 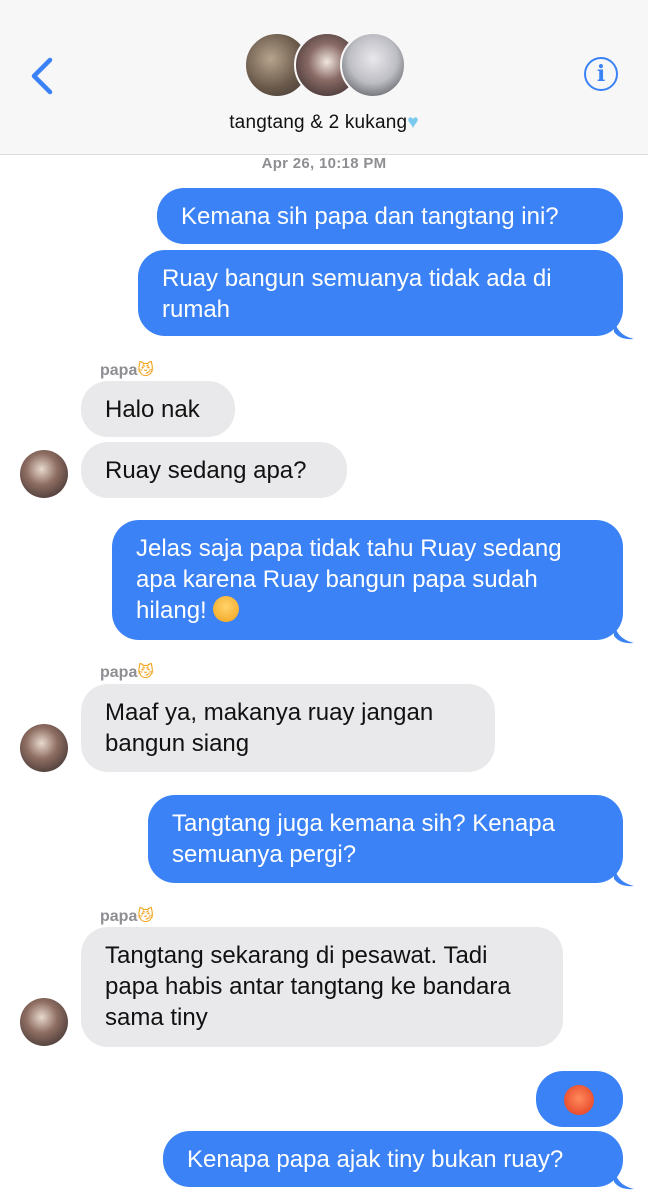 What do you see at coordinates (158, 409) in the screenshot?
I see `incoming-message: Halo nak` at bounding box center [158, 409].